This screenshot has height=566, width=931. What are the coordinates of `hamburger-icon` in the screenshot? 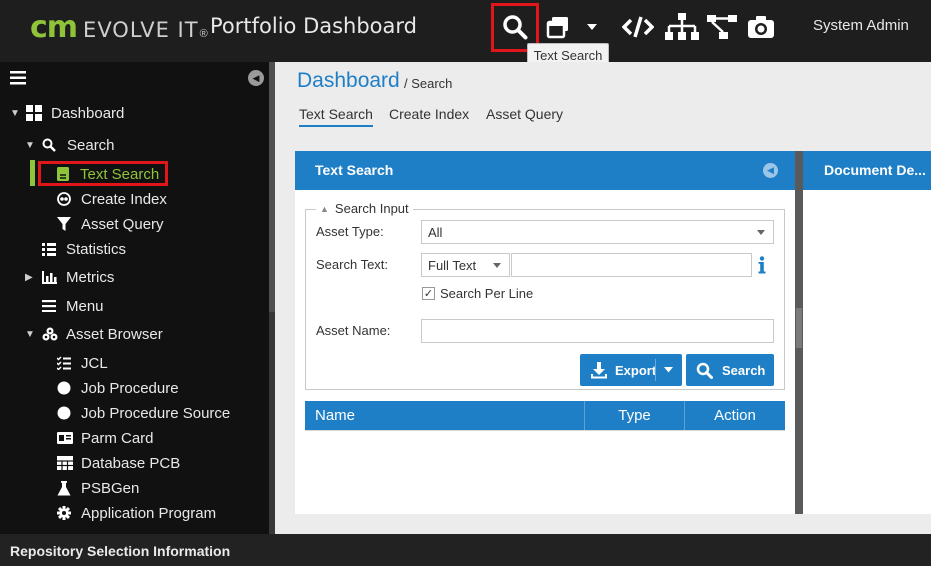 It's located at (18, 80).